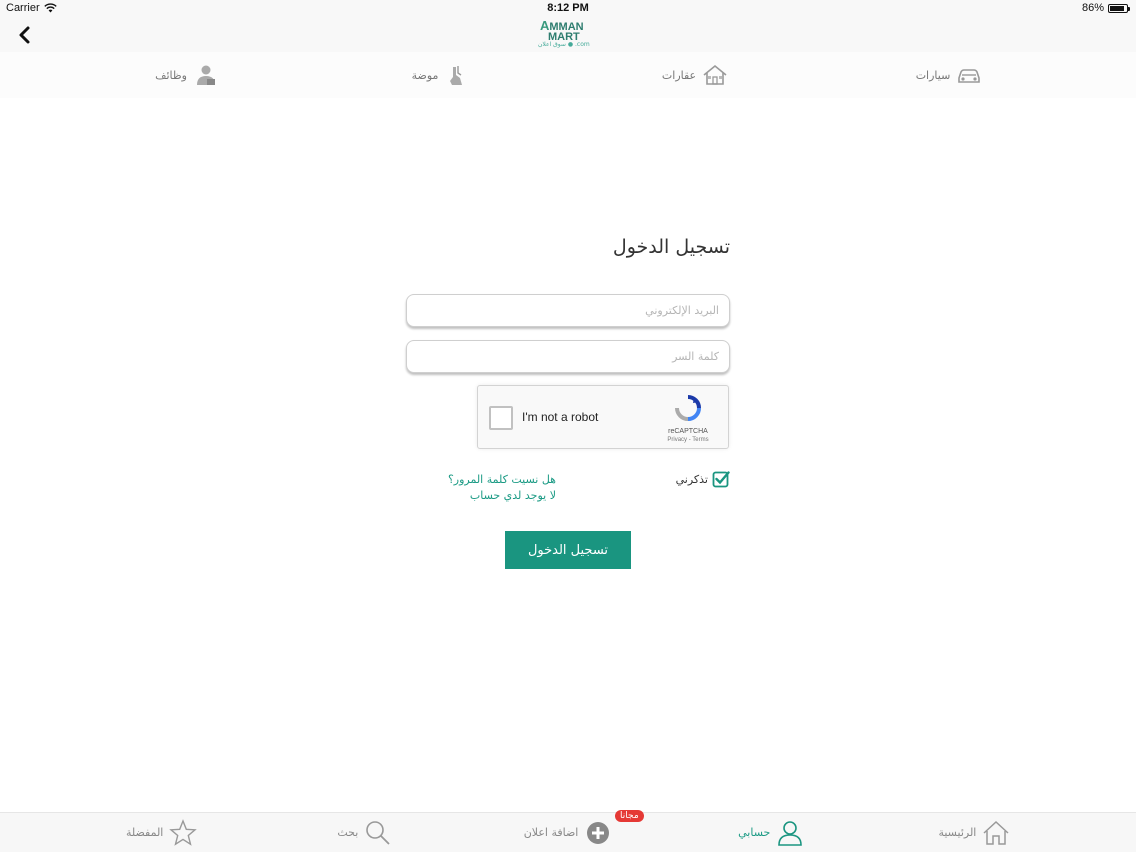 Image resolution: width=1136 pixels, height=852 pixels. Describe the element at coordinates (1092, 8) in the screenshot. I see `battery-percent: 86%` at that location.